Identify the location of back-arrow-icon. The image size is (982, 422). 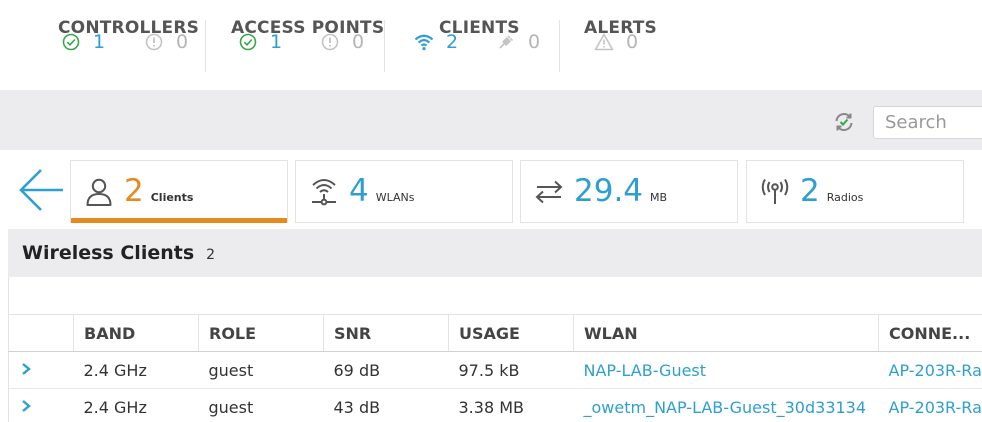
(41, 190).